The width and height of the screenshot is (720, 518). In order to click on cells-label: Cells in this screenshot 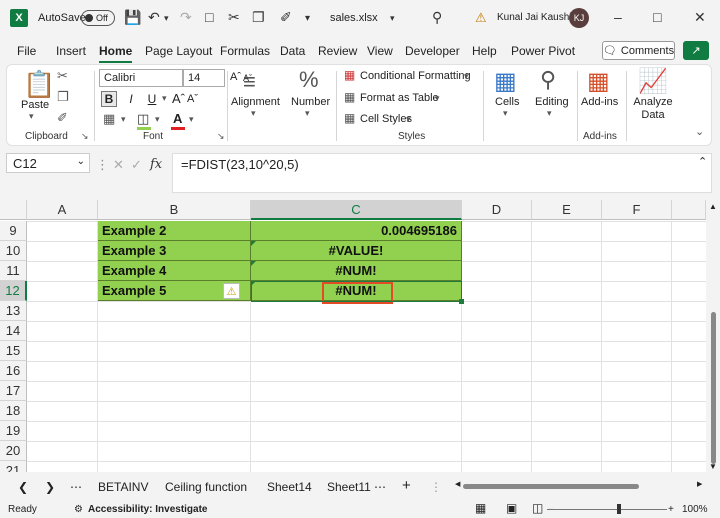, I will do `click(507, 102)`.